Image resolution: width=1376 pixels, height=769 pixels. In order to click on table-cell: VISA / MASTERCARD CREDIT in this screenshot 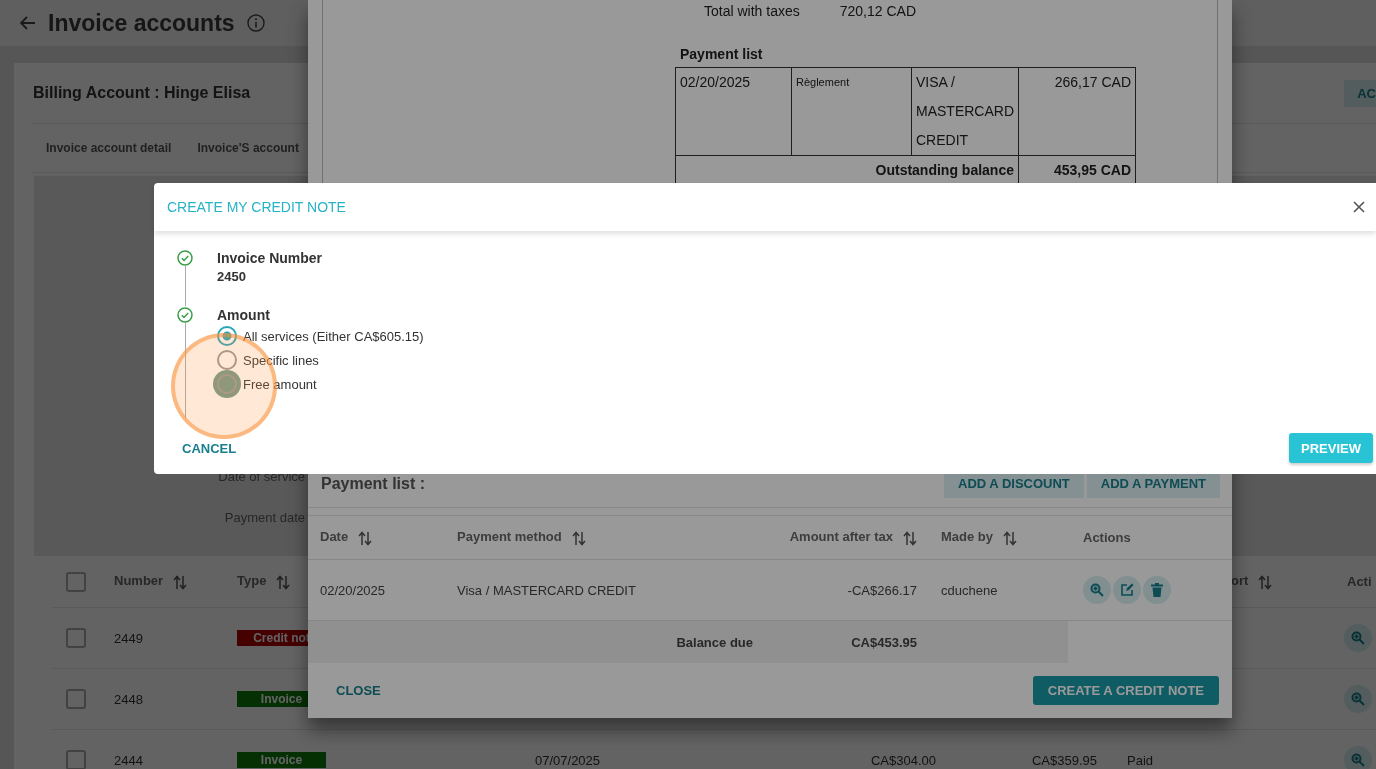, I will do `click(965, 111)`.